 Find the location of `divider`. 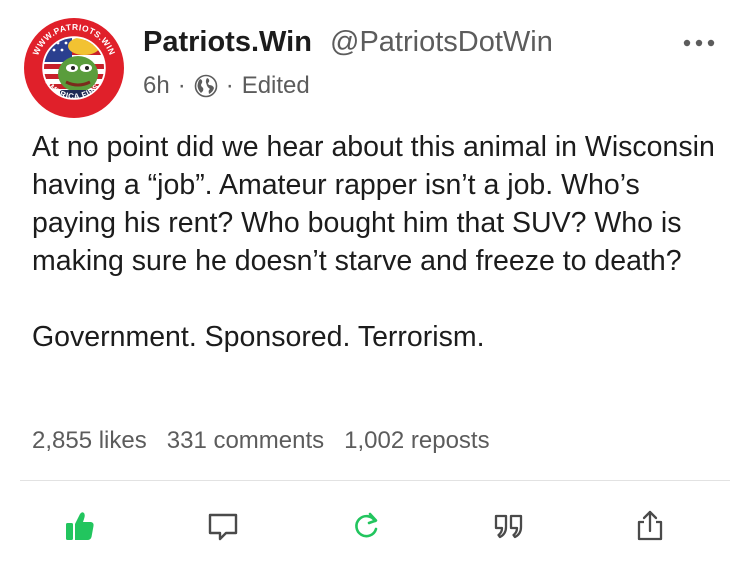

divider is located at coordinates (375, 480).